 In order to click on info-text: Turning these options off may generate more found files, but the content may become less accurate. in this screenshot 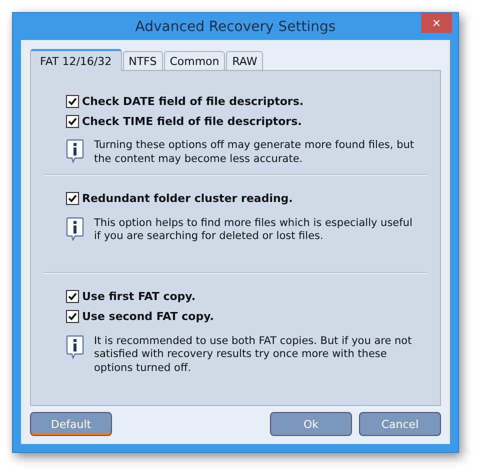, I will do `click(254, 152)`.